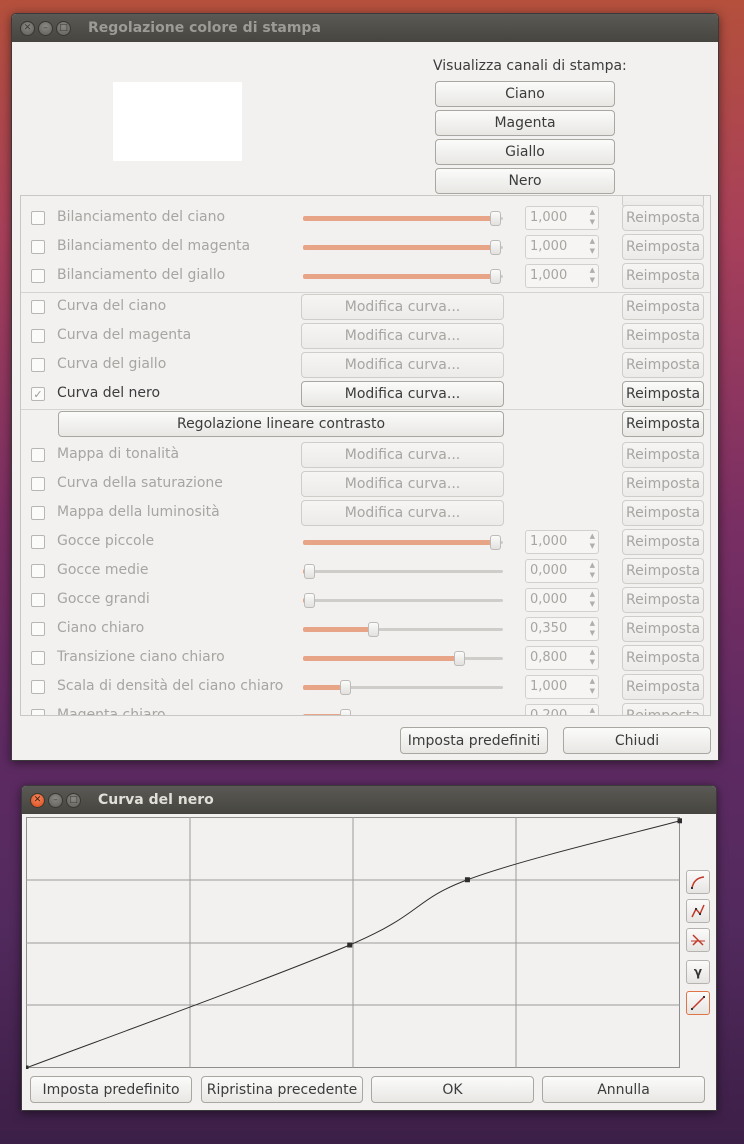 The width and height of the screenshot is (744, 1144). I want to click on row-spin: 0,200▲▼, so click(562, 709).